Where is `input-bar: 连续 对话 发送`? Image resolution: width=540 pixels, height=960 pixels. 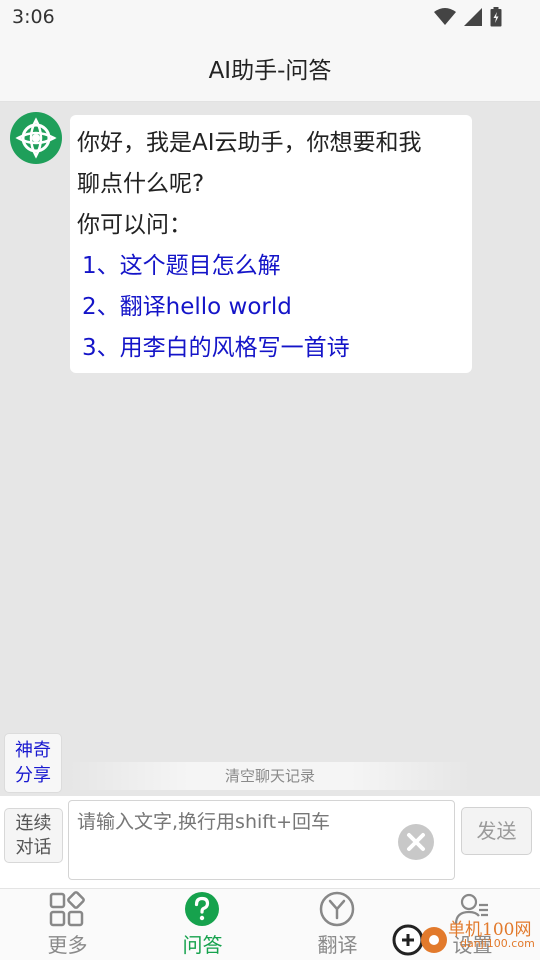 input-bar: 连续 对话 发送 is located at coordinates (270, 842).